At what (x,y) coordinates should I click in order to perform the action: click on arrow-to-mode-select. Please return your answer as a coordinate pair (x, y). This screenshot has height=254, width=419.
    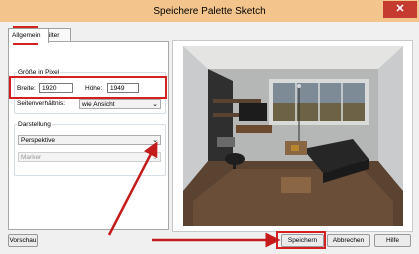
    Looking at the image, I should click on (132, 188).